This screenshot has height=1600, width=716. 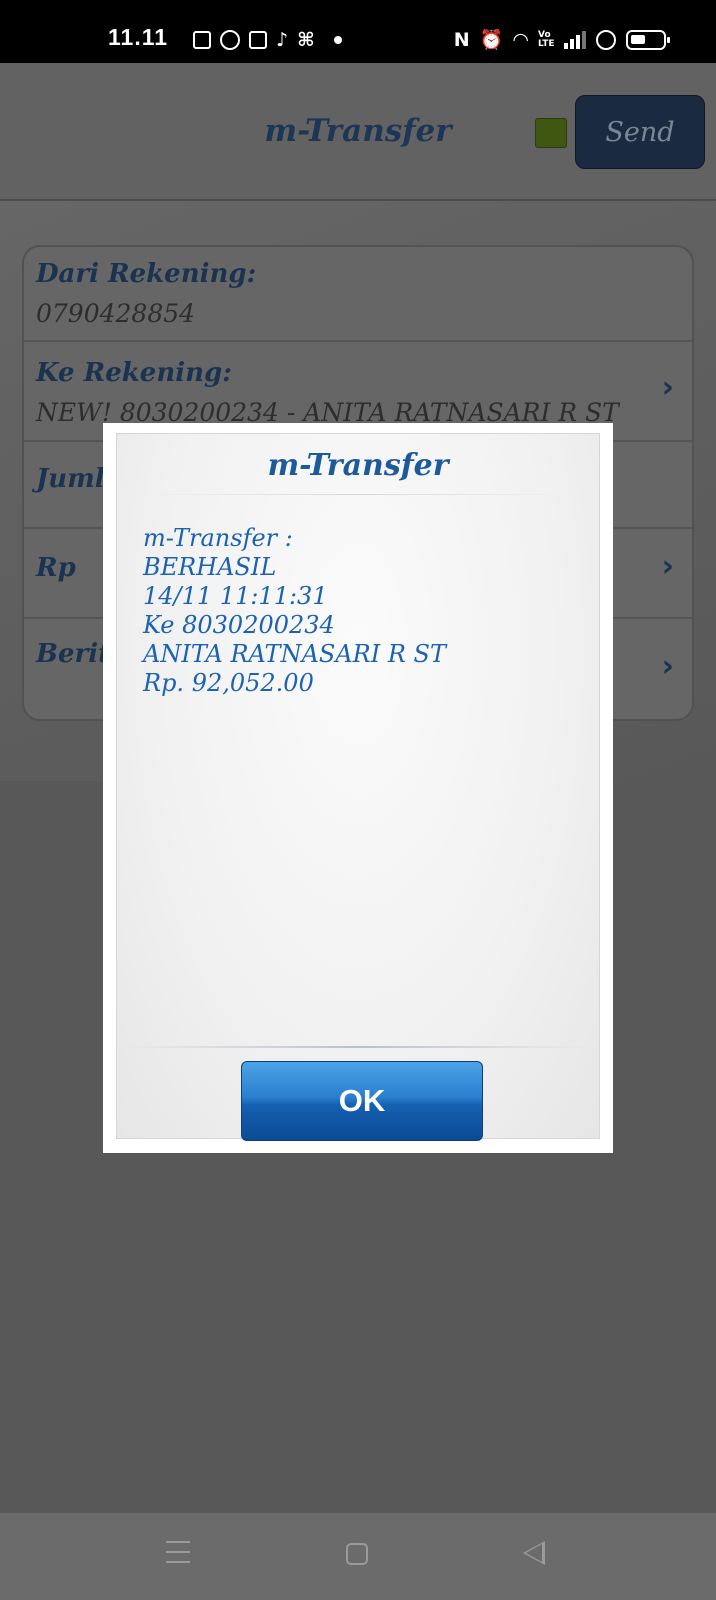 What do you see at coordinates (575, 40) in the screenshot?
I see `signal-icon` at bounding box center [575, 40].